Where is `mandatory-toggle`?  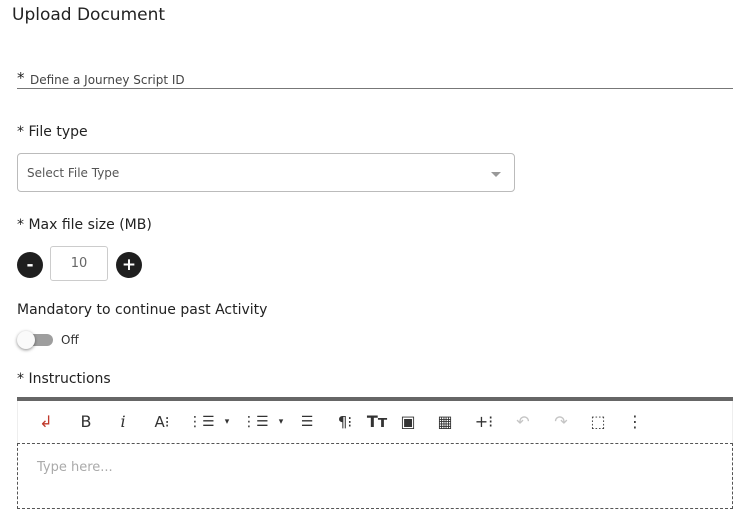
mandatory-toggle is located at coordinates (35, 340).